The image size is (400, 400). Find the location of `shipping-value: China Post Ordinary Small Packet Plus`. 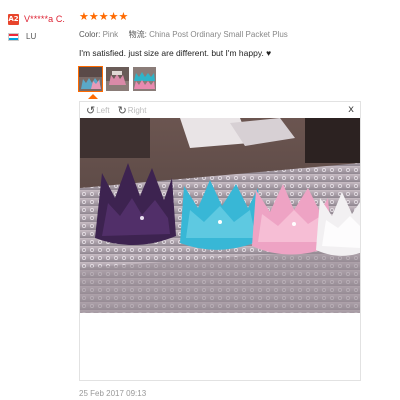

shipping-value: China Post Ordinary Small Packet Plus is located at coordinates (218, 34).